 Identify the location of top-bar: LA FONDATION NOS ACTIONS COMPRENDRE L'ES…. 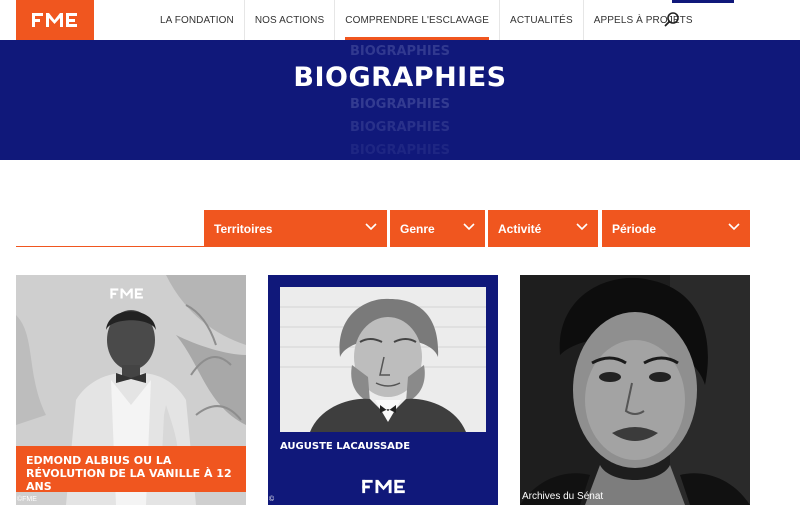
(400, 20).